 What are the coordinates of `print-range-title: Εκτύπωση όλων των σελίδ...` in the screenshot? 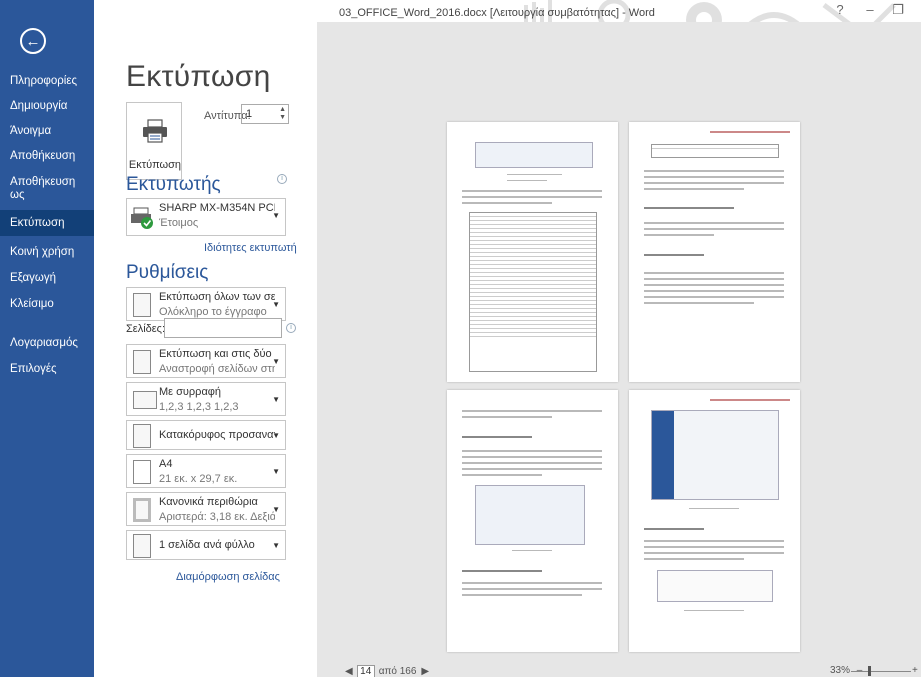 It's located at (217, 297).